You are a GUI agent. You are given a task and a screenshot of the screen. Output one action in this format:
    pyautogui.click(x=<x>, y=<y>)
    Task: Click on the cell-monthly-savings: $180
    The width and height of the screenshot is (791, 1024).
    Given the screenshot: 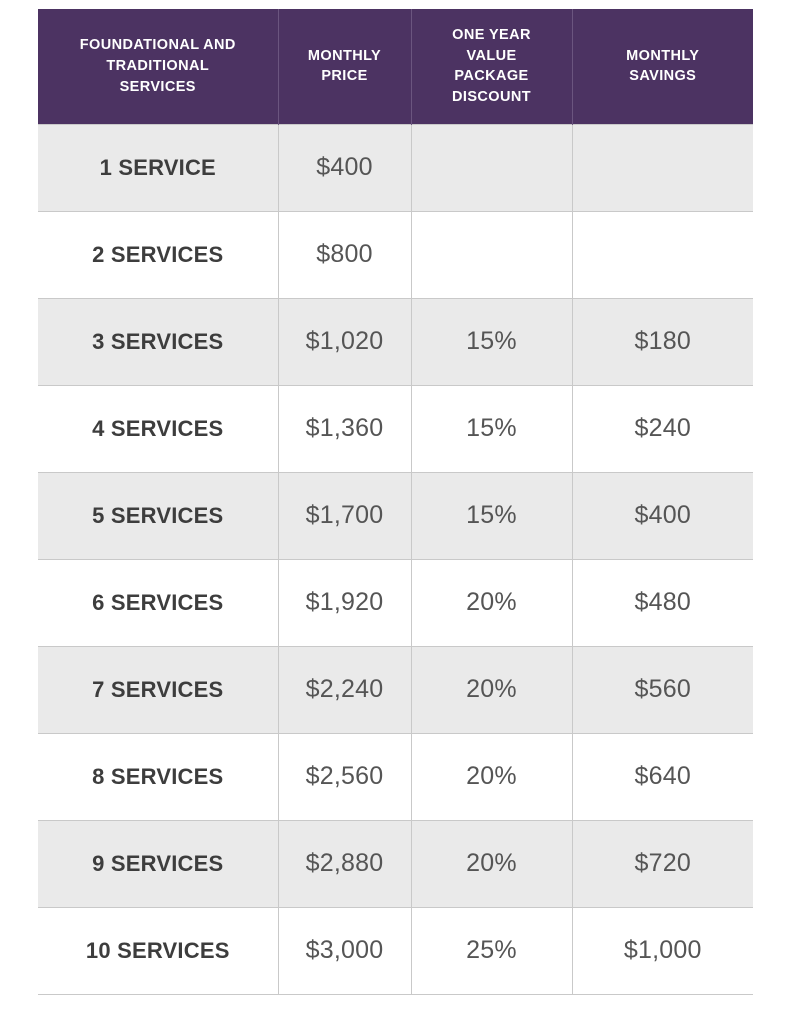 What is the action you would take?
    pyautogui.click(x=662, y=342)
    